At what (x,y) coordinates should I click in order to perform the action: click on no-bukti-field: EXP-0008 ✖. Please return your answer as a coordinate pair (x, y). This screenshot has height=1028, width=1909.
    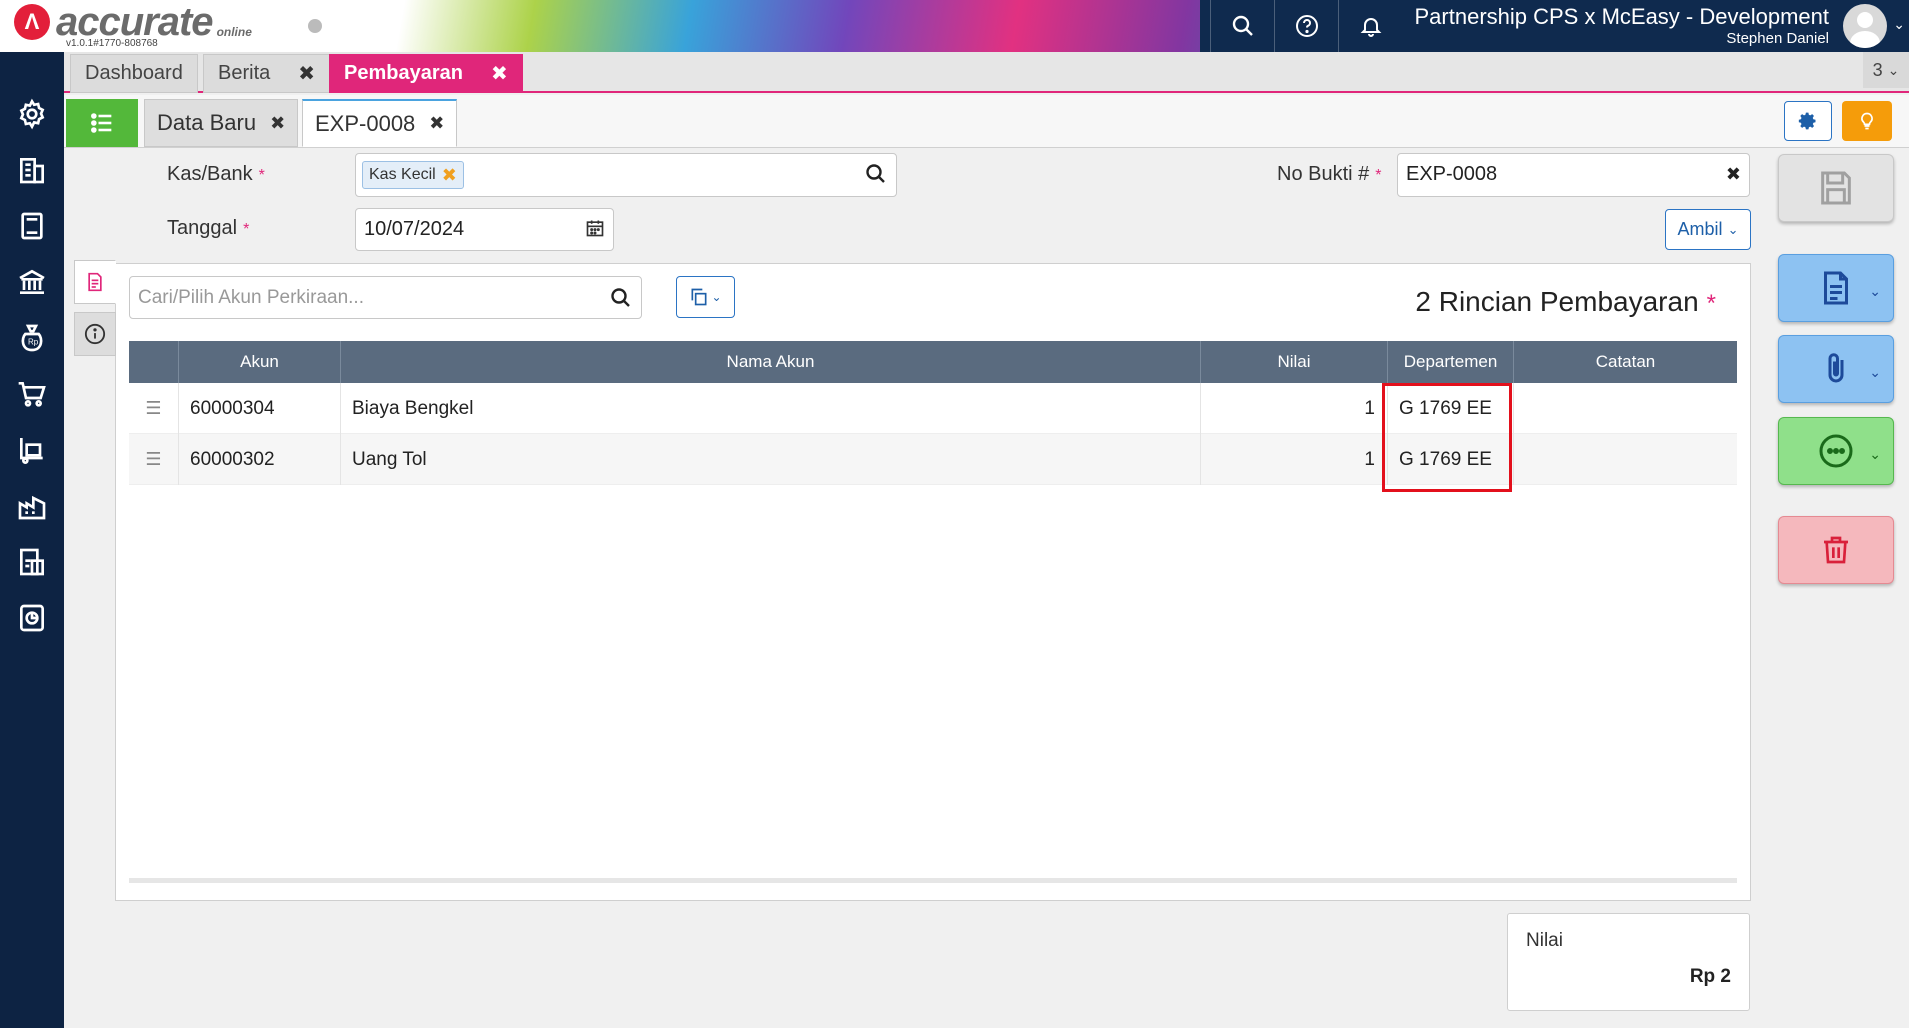
    Looking at the image, I should click on (1573, 175).